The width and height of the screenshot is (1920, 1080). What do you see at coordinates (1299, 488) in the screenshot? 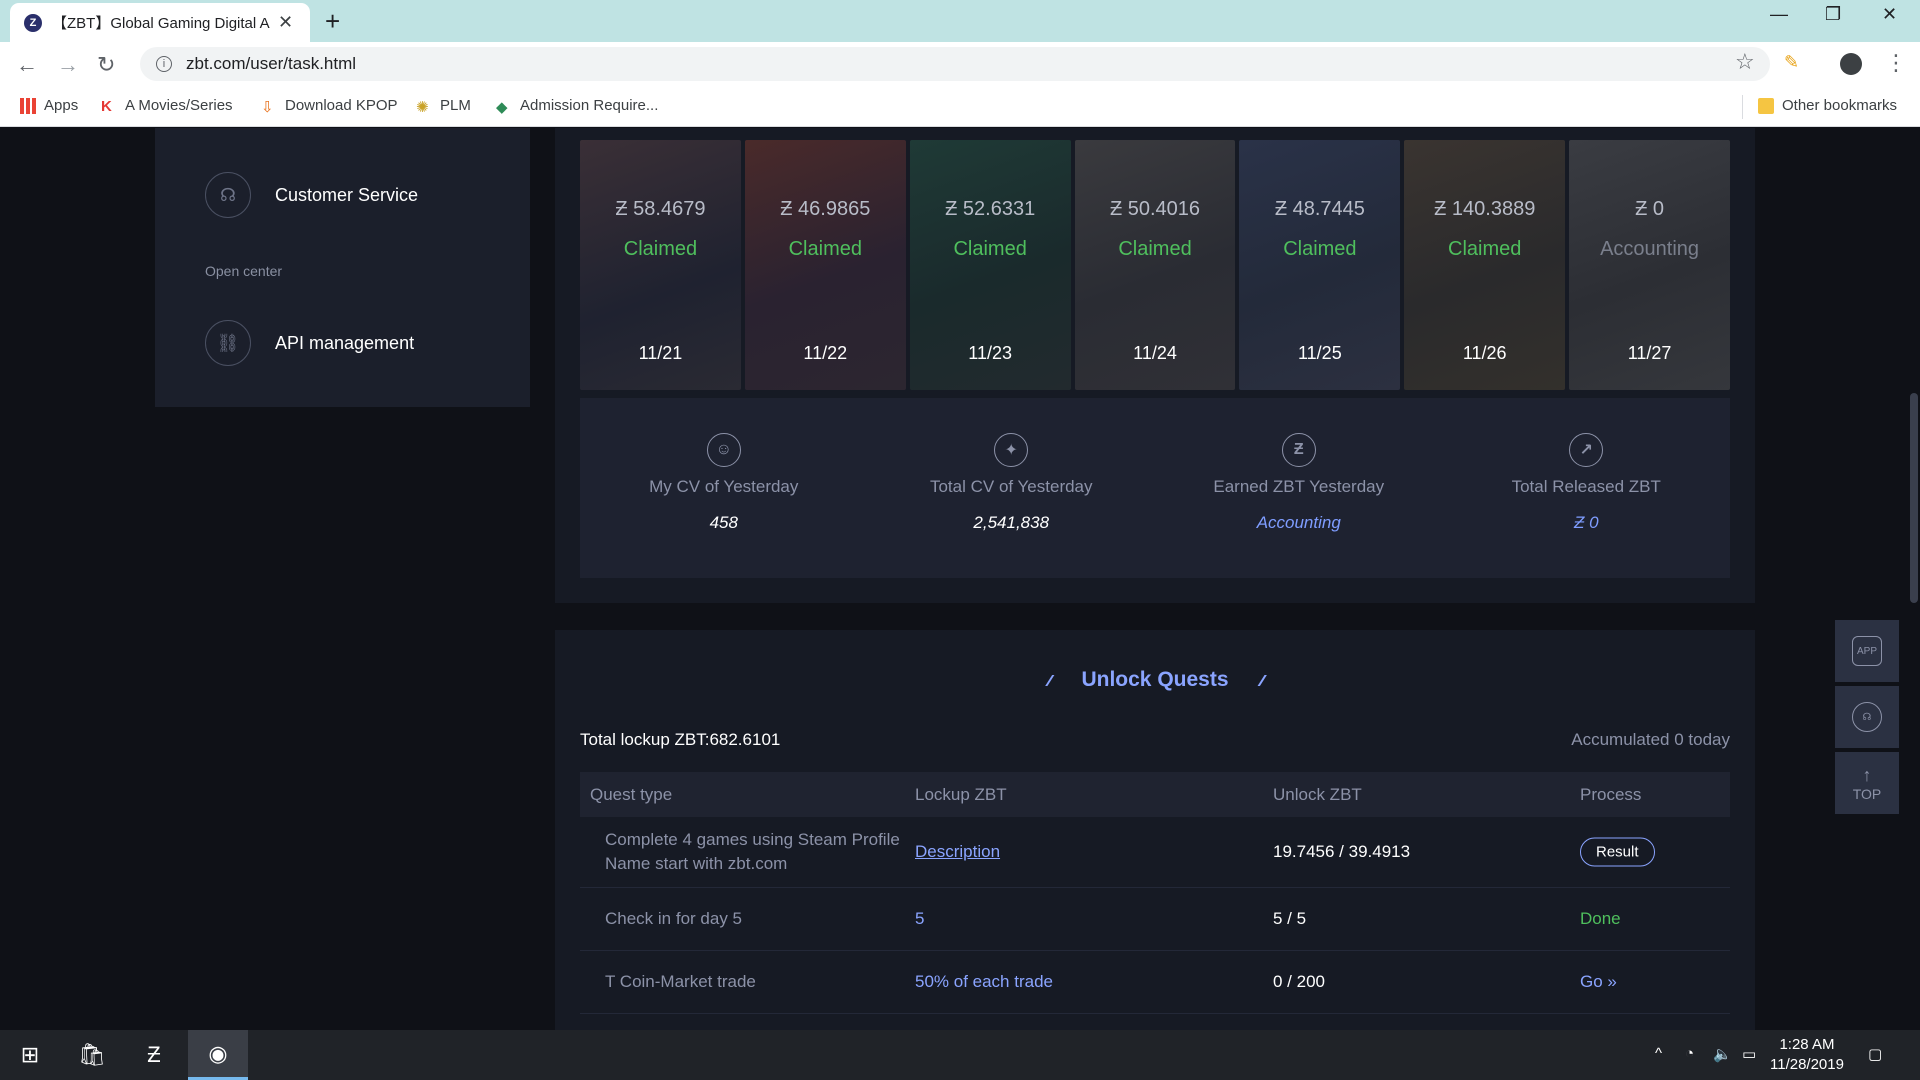
I see `stat-earned-zbt: Ƶ Earned ZBT Yesterday Accounting` at bounding box center [1299, 488].